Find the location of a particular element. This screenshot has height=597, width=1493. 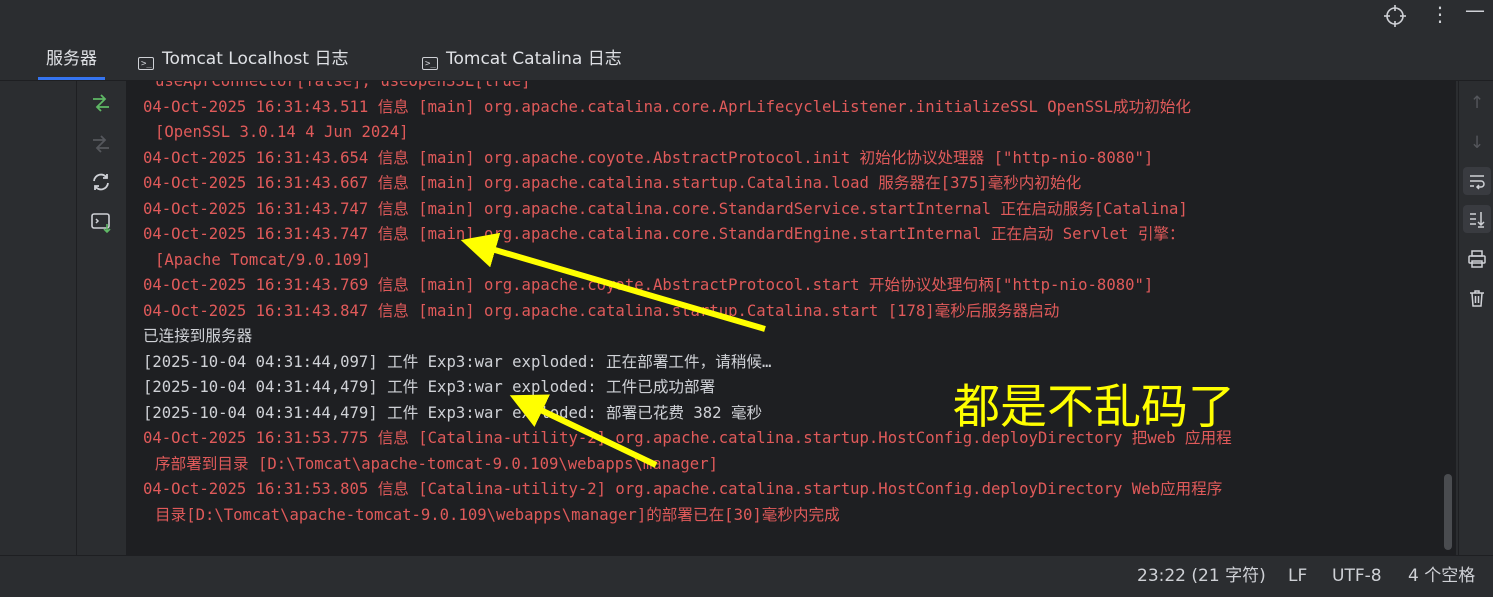

file-encoding: UTF-8 is located at coordinates (1357, 576).